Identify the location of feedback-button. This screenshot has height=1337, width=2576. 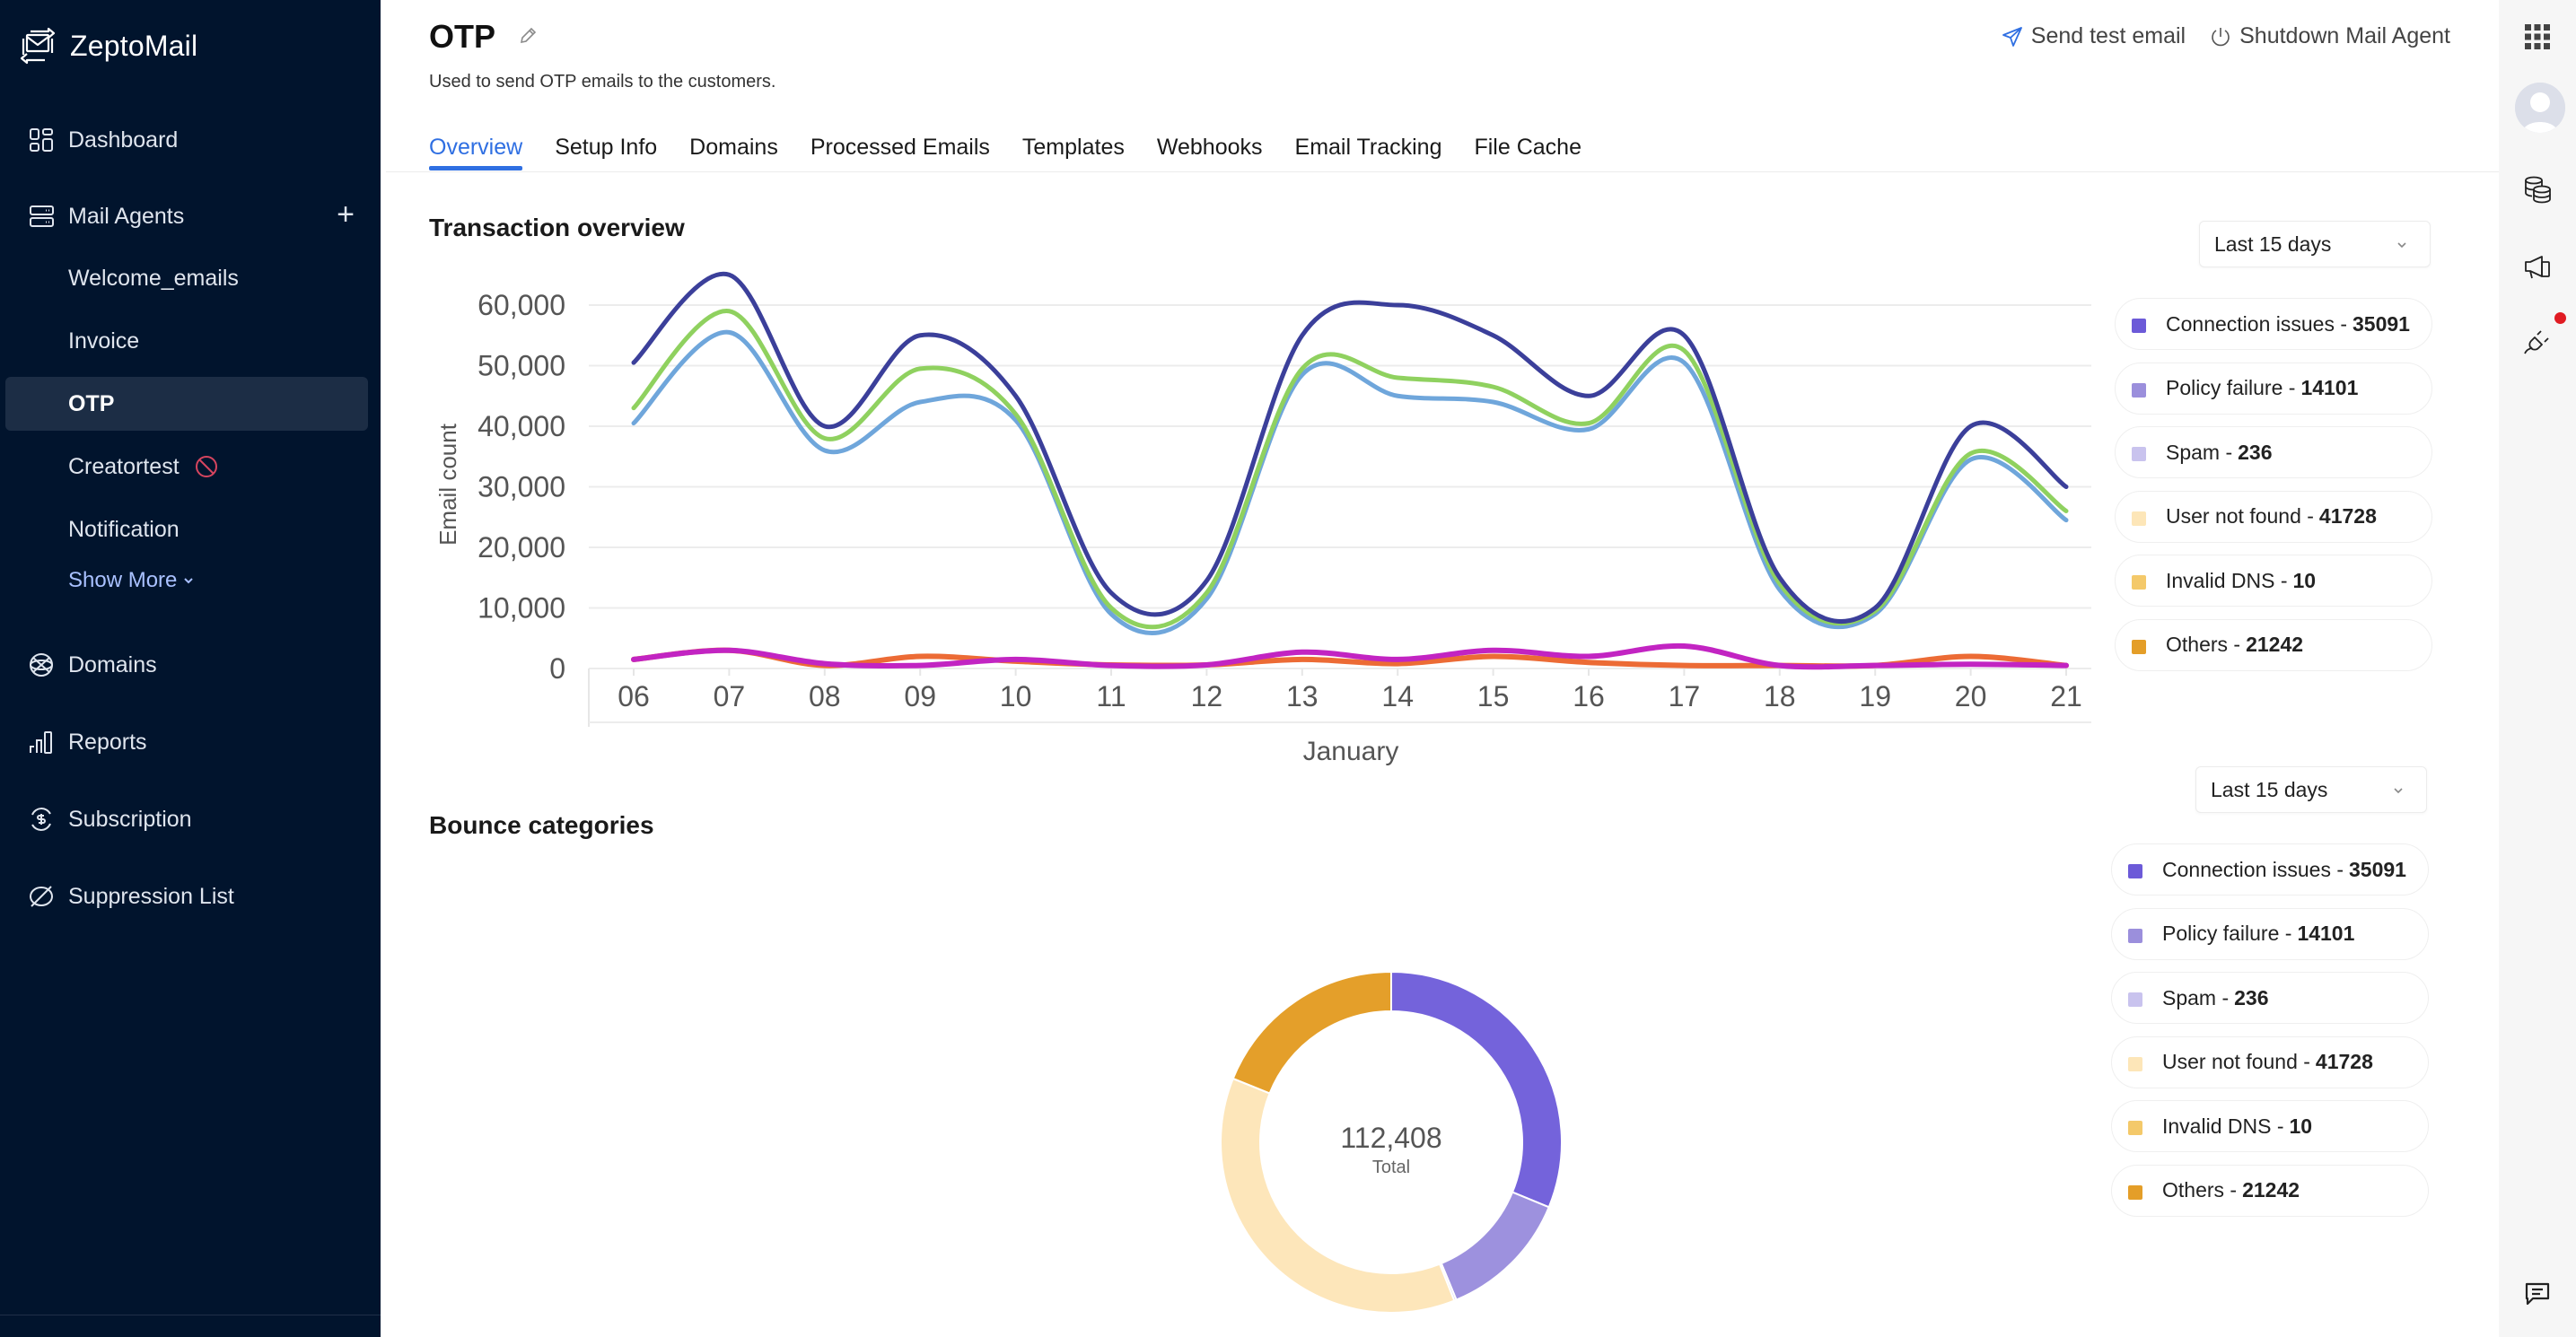
(2537, 1293).